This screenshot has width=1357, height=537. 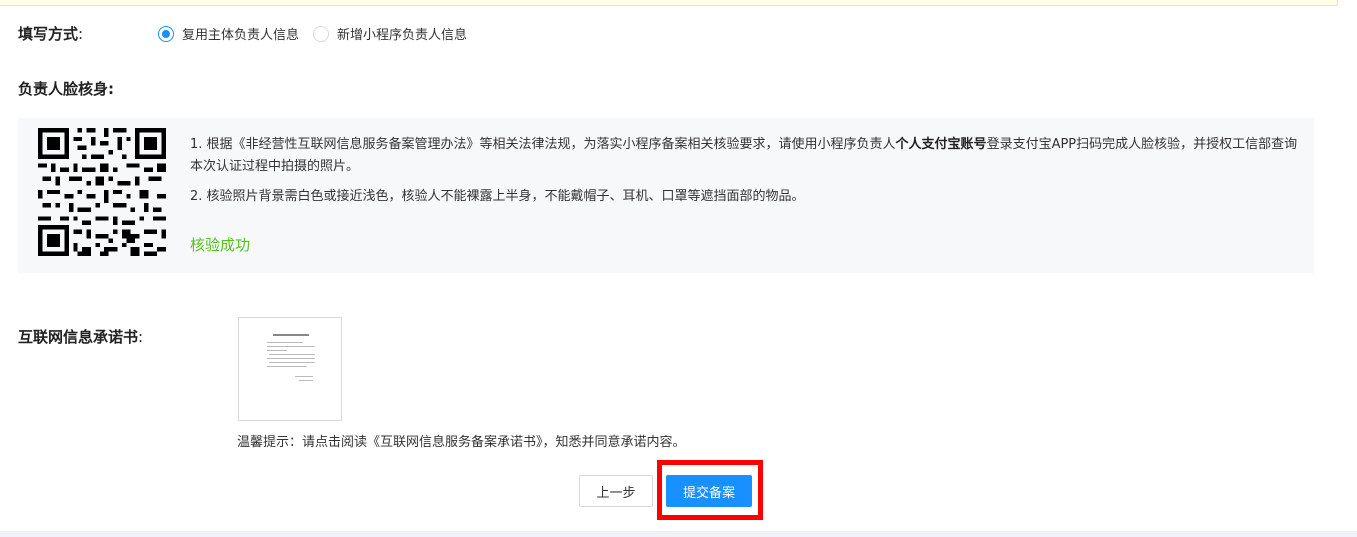 What do you see at coordinates (678, 534) in the screenshot?
I see `bottom-divider` at bounding box center [678, 534].